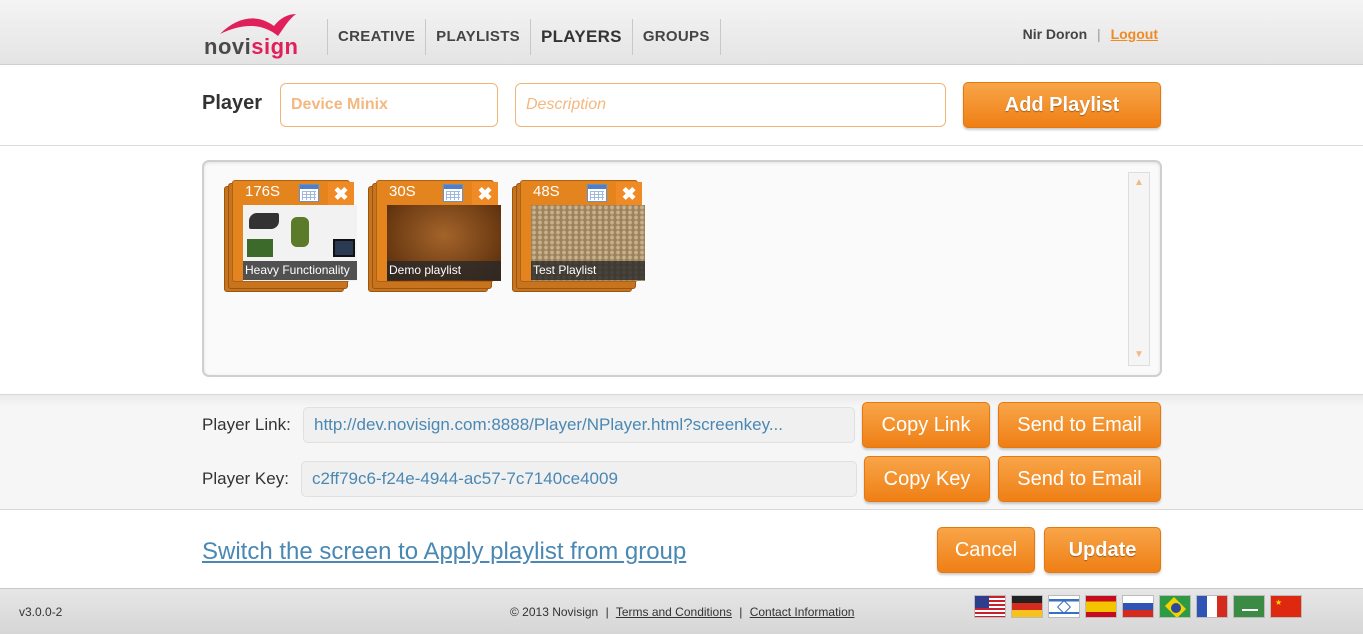 This screenshot has width=1363, height=634. What do you see at coordinates (402, 191) in the screenshot?
I see `playlist-duration: 30S` at bounding box center [402, 191].